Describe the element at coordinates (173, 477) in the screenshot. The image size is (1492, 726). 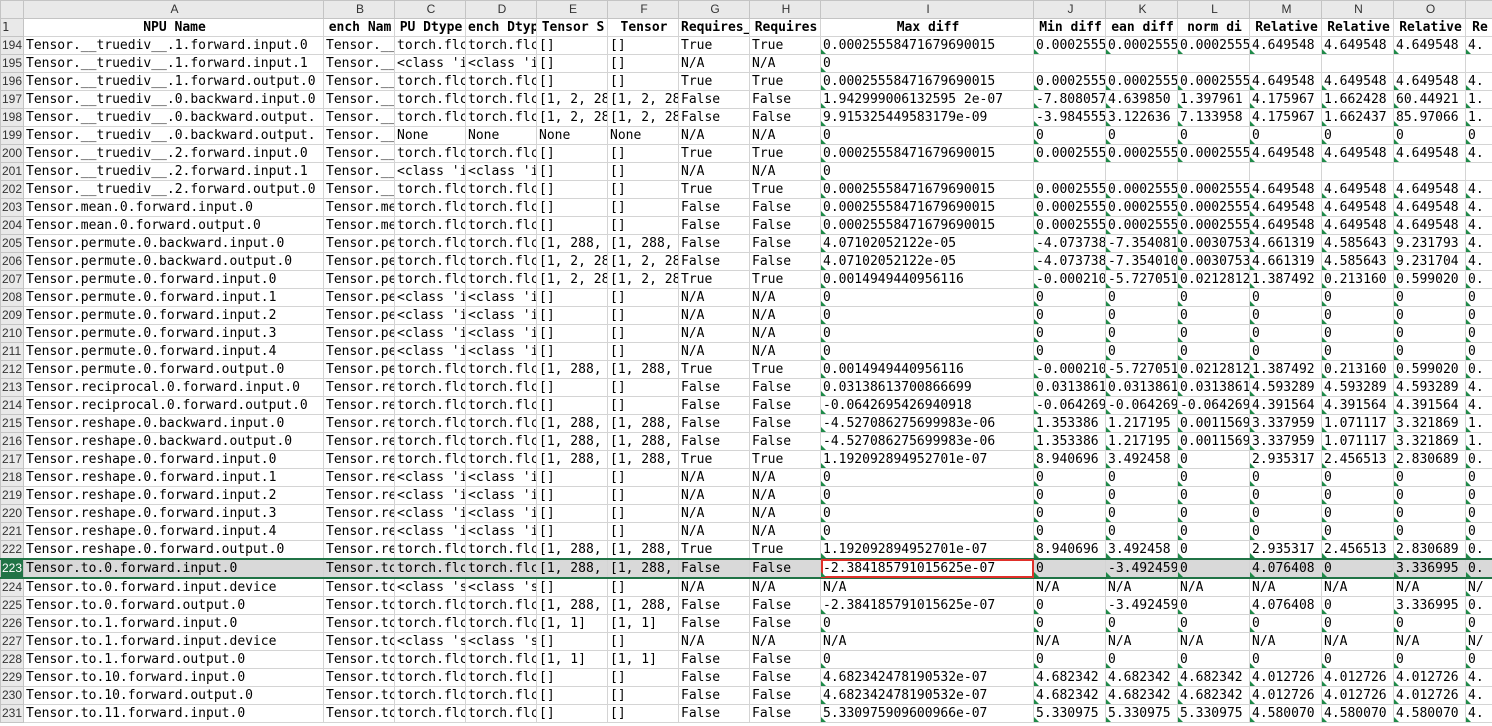
I see `table-cell: Tensor.reshape.0.forward.input.1` at that location.